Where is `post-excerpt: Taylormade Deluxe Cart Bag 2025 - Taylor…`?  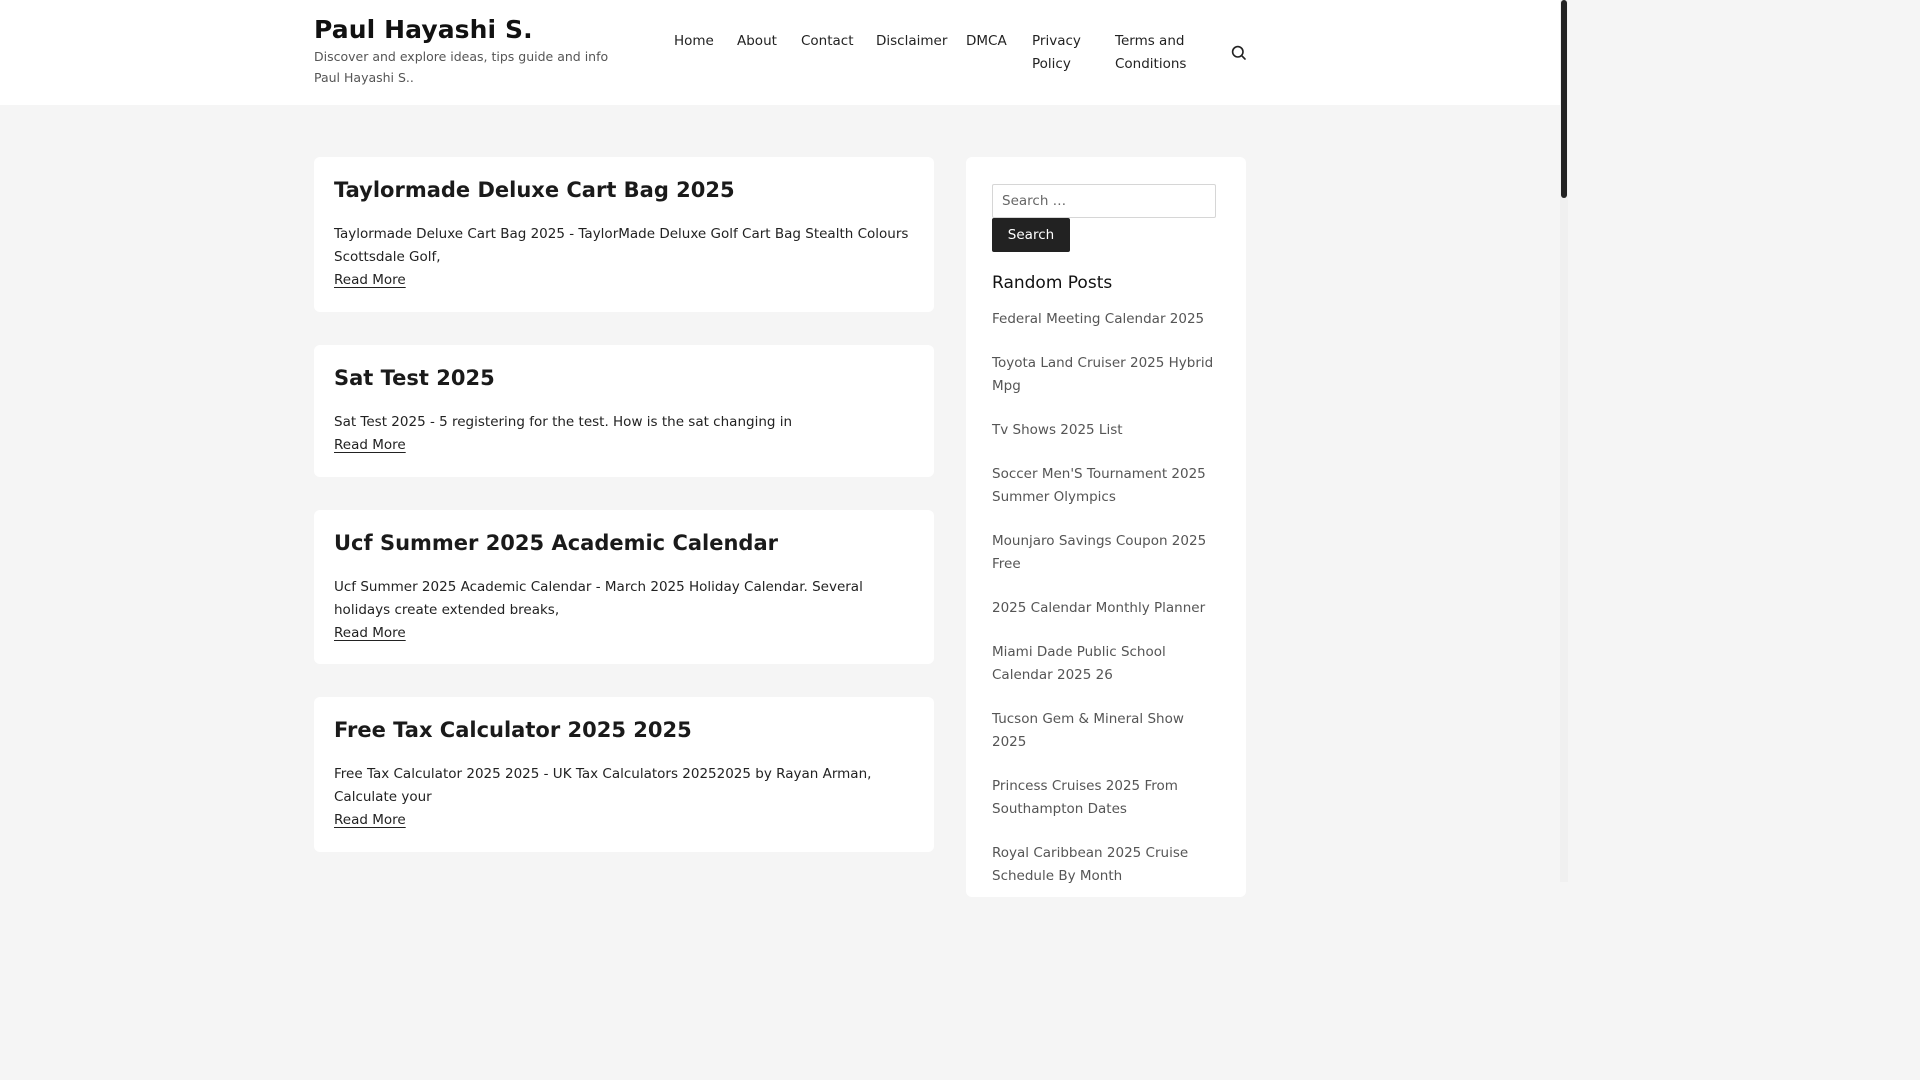
post-excerpt: Taylormade Deluxe Cart Bag 2025 - Taylor… is located at coordinates (621, 245).